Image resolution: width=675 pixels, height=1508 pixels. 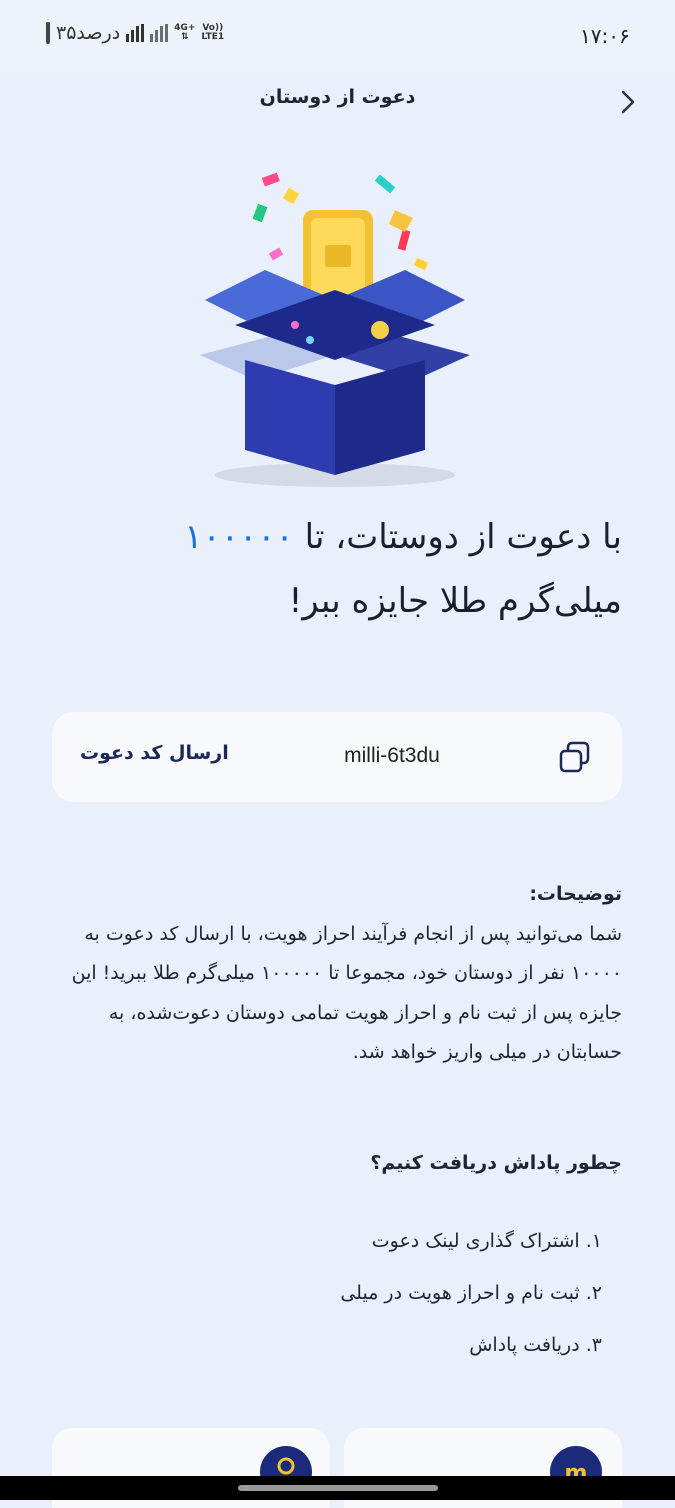 What do you see at coordinates (337, 757) in the screenshot?
I see `invite-code-card: milli-6t3du ارسال کد دعوت` at bounding box center [337, 757].